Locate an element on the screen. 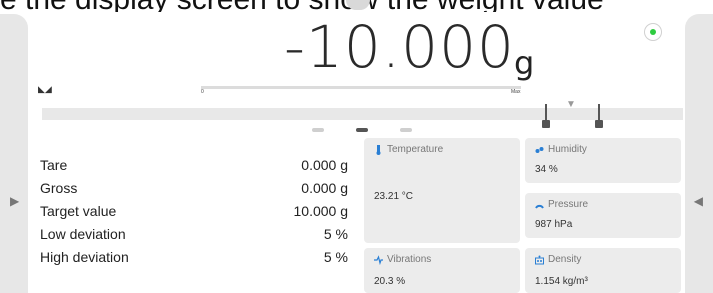 The image size is (713, 293). vibrations-widget: Vibrations 20.3 % is located at coordinates (442, 270).